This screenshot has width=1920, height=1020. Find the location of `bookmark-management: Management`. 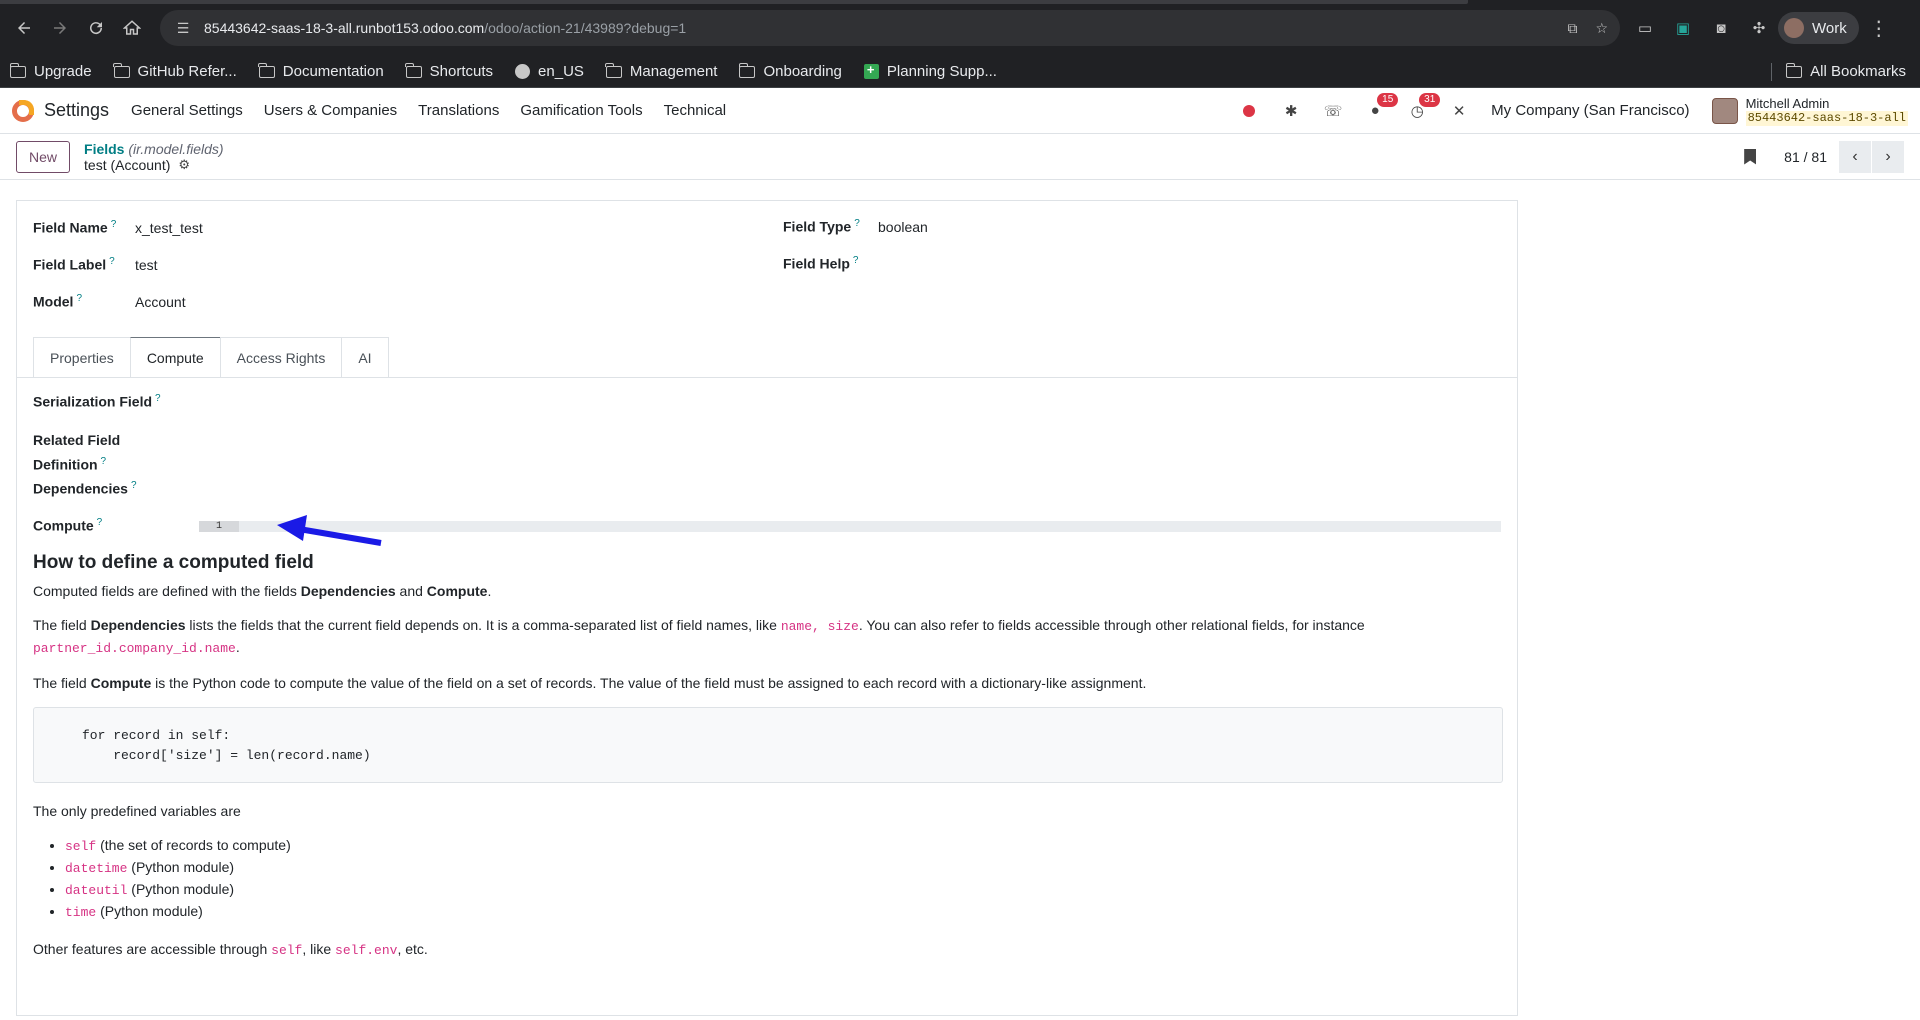

bookmark-management: Management is located at coordinates (661, 71).